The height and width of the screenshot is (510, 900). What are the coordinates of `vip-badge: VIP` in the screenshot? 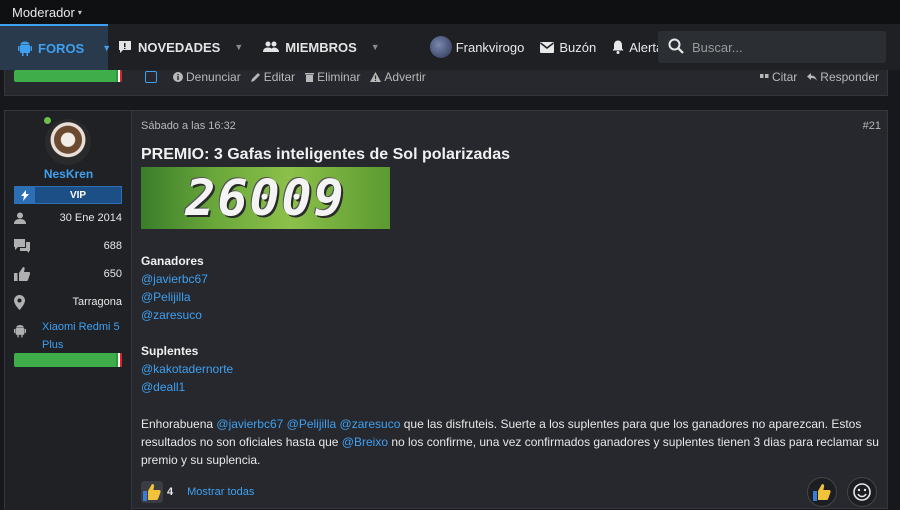 It's located at (68, 195).